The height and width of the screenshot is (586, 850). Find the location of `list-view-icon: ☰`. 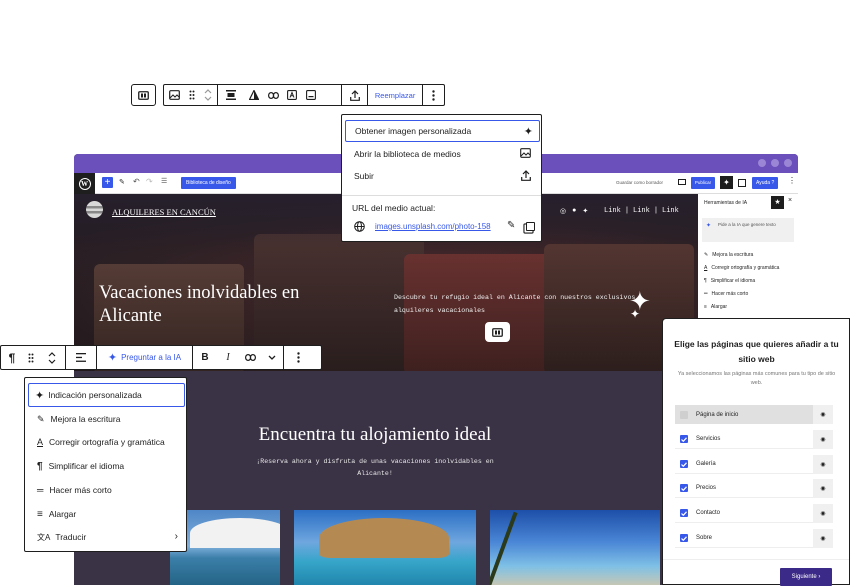

list-view-icon: ☰ is located at coordinates (164, 181).